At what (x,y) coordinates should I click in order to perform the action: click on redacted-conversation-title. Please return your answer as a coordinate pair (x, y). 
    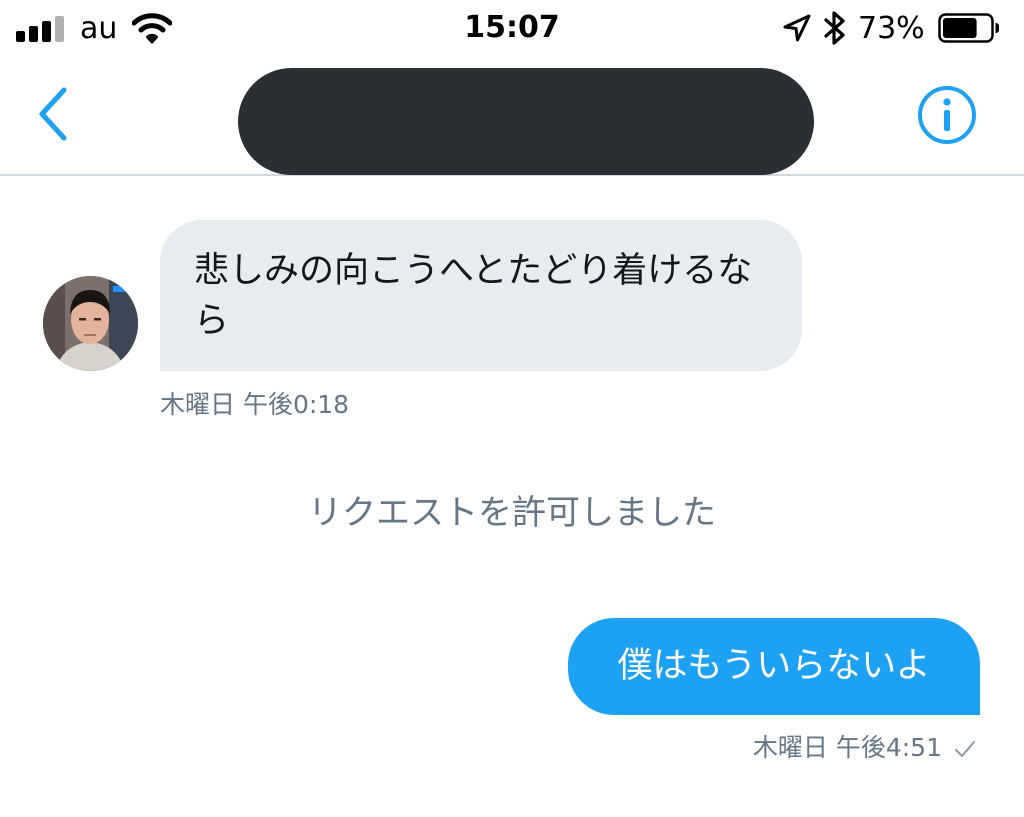
    Looking at the image, I should click on (526, 121).